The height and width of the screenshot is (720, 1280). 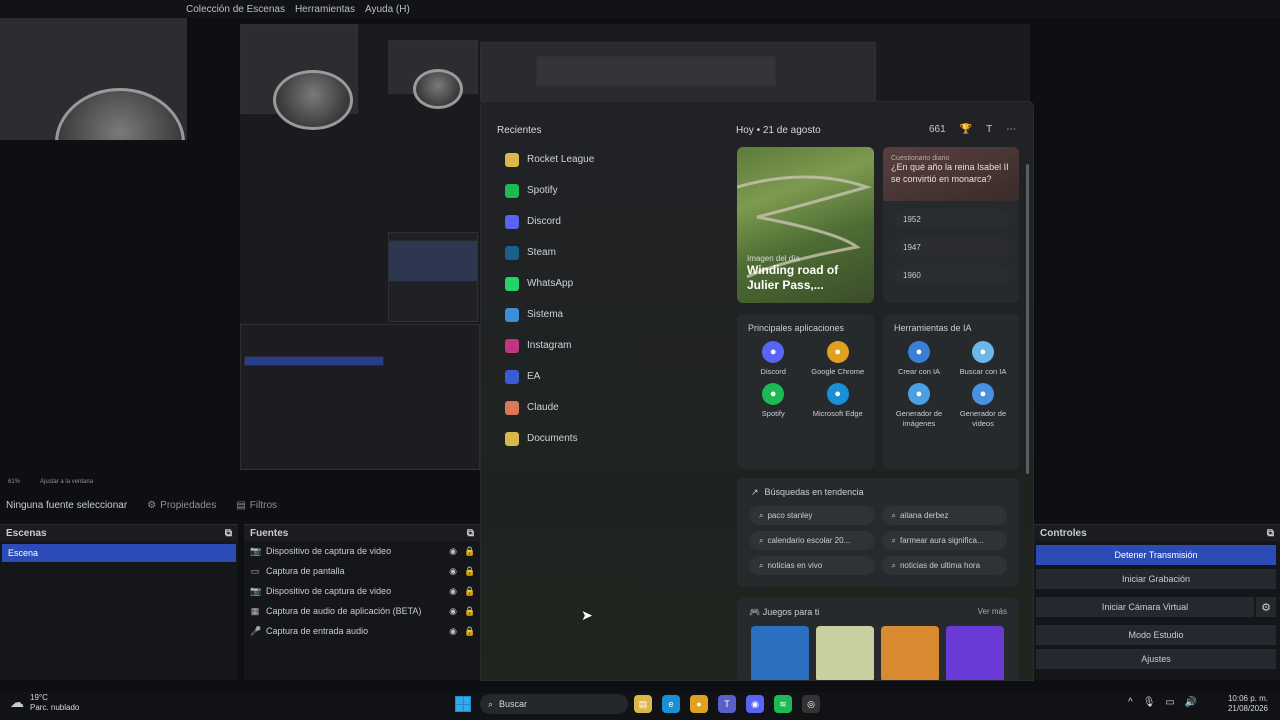 What do you see at coordinates (1238, 704) in the screenshot?
I see `clock: 10:06 p. m. 21/08/2026` at bounding box center [1238, 704].